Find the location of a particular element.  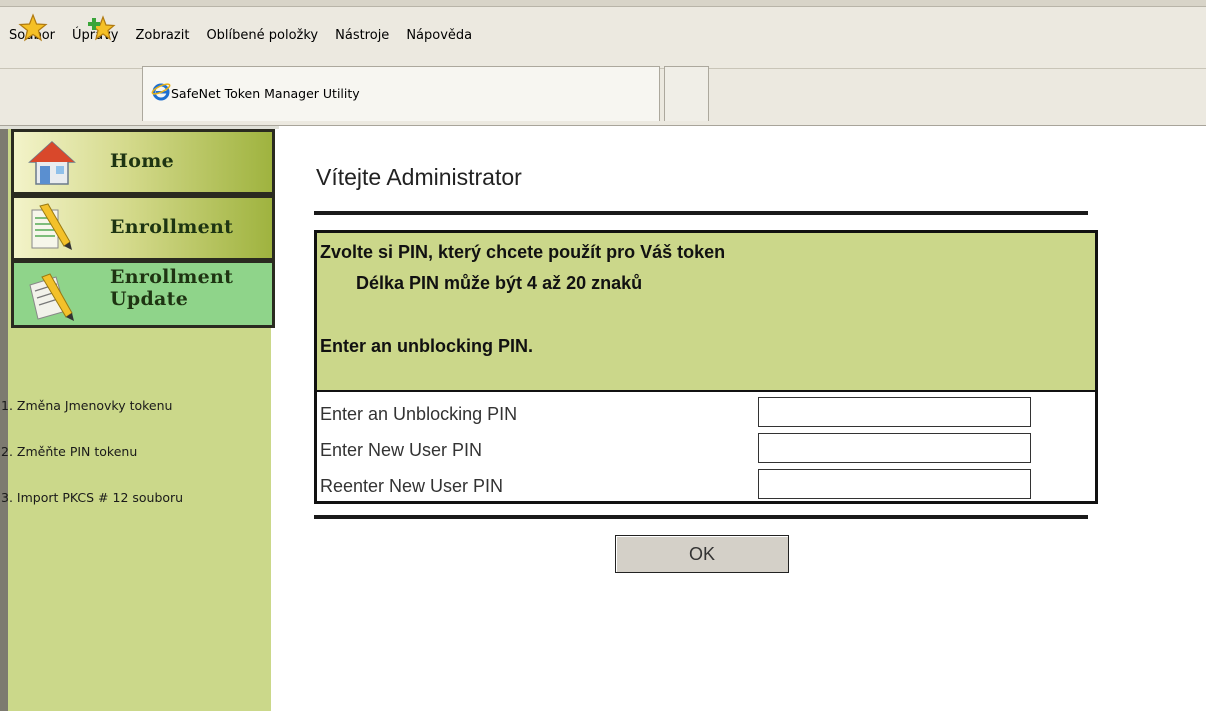

reenter-user-pin-input is located at coordinates (894, 484).